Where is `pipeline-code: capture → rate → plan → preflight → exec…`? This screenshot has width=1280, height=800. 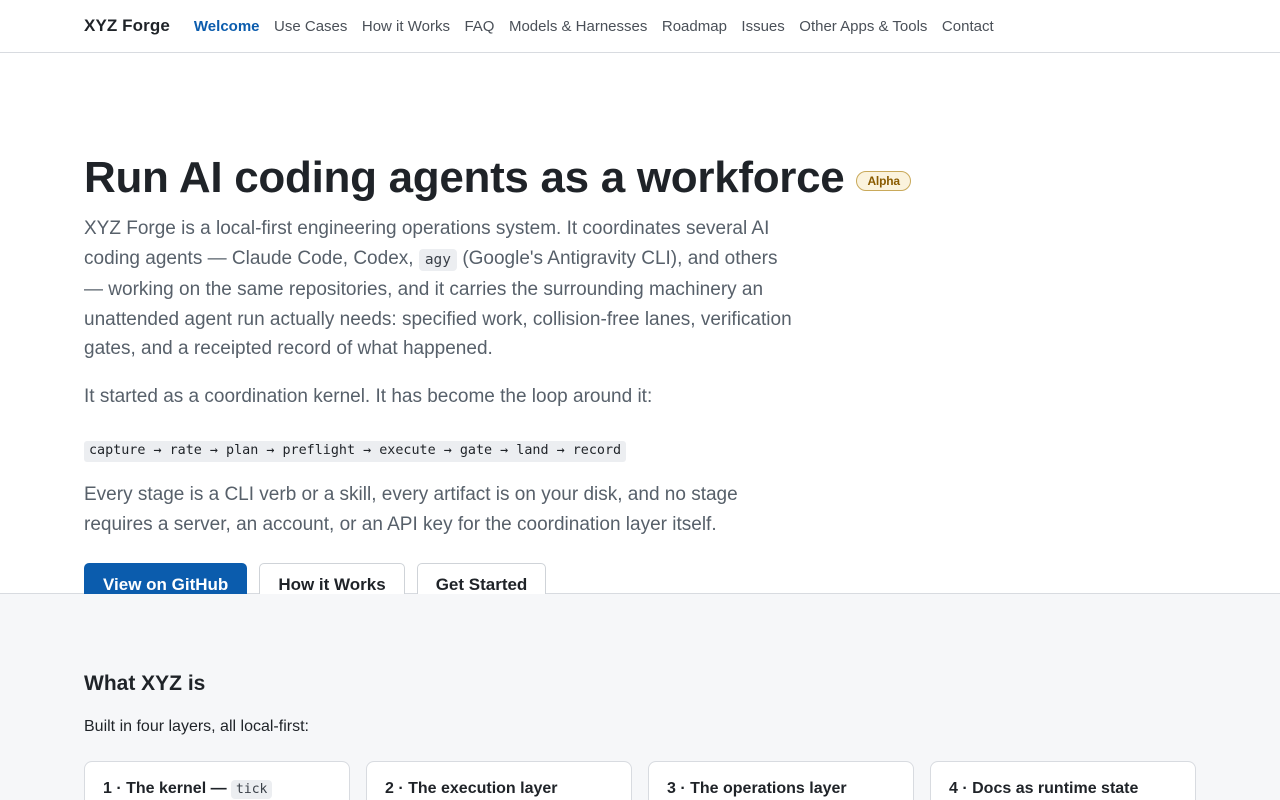
pipeline-code: capture → rate → plan → preflight → exec… is located at coordinates (355, 451).